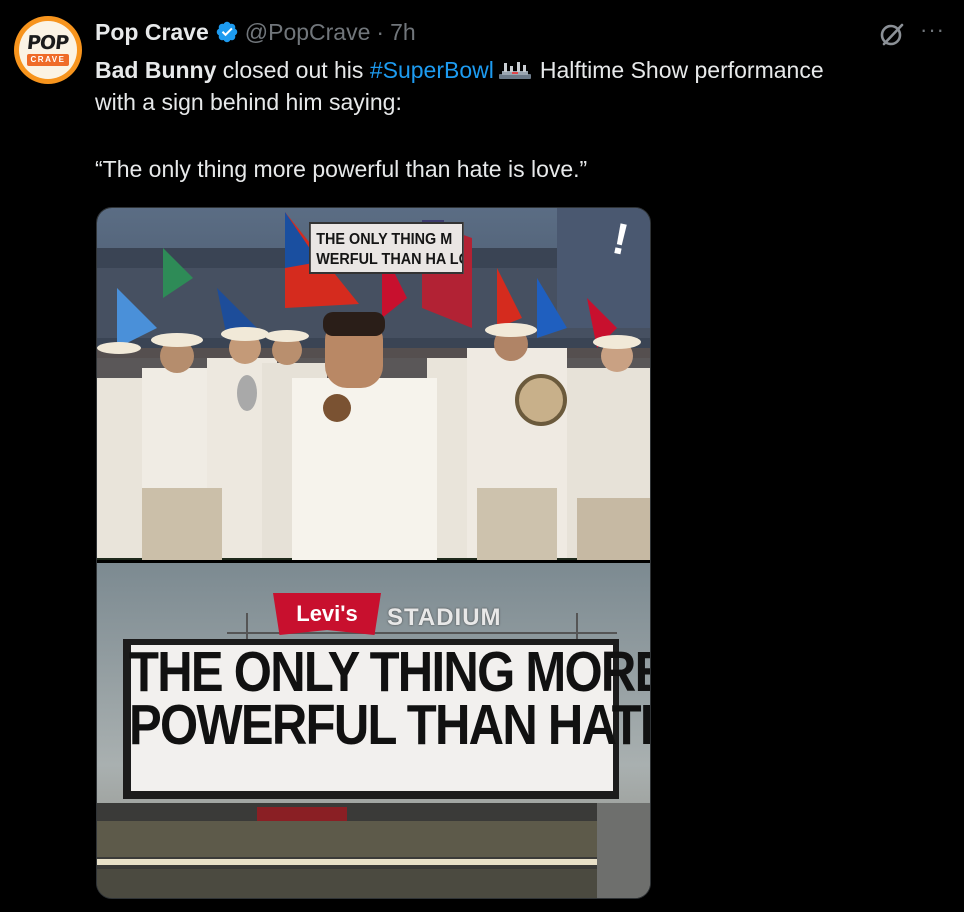 The width and height of the screenshot is (964, 912). I want to click on super-bowl-emoji-icon, so click(514, 70).